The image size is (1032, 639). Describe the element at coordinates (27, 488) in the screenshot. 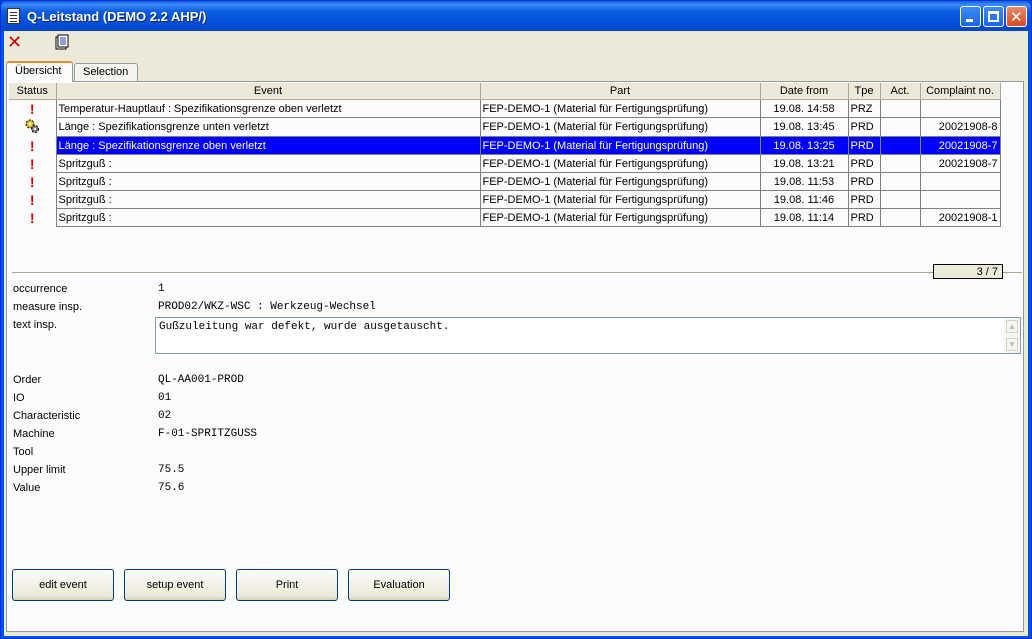

I see `value-label: Value` at that location.